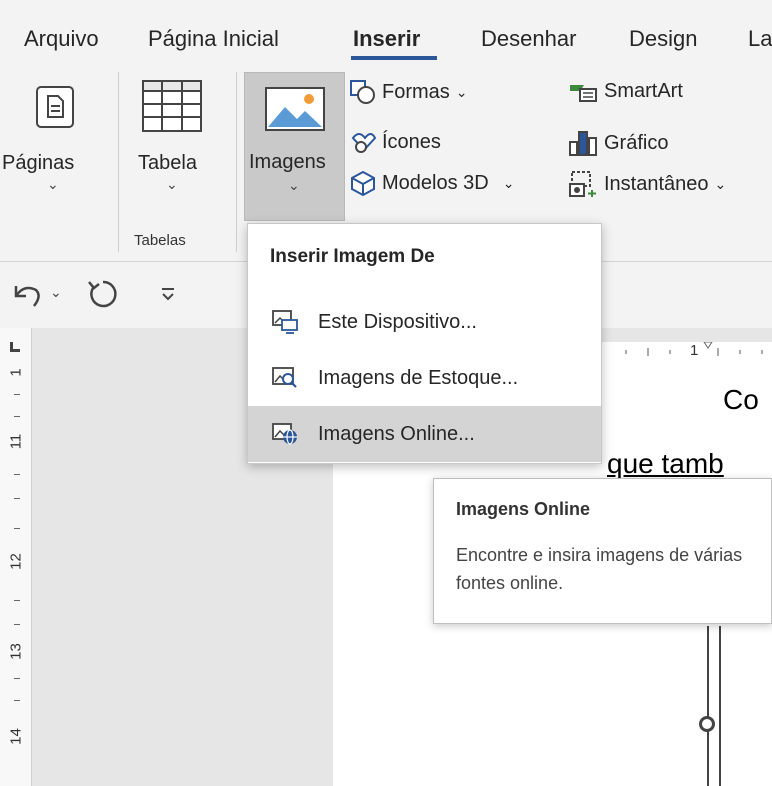  I want to click on tab-pagina-inicial: Página Inicial, so click(213, 39).